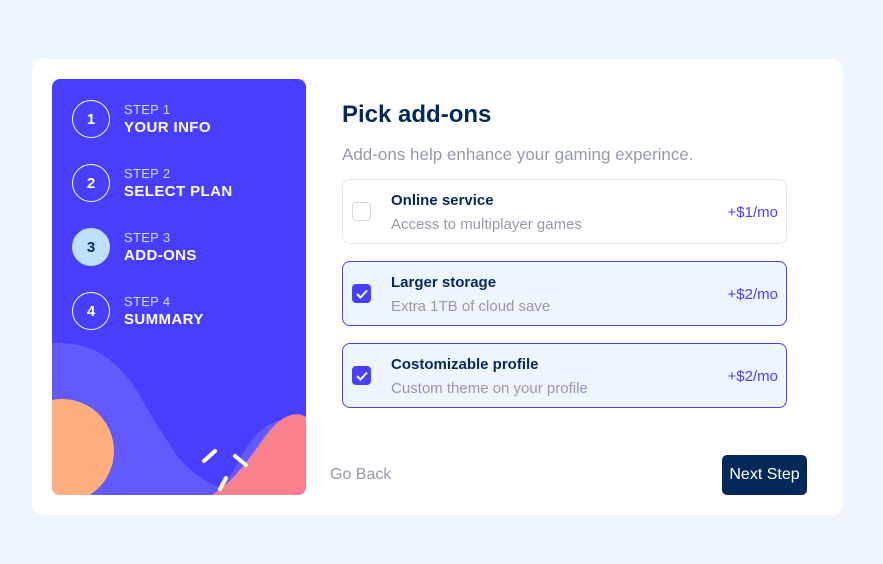 This screenshot has width=883, height=564. I want to click on addon-name: Larger storage, so click(444, 282).